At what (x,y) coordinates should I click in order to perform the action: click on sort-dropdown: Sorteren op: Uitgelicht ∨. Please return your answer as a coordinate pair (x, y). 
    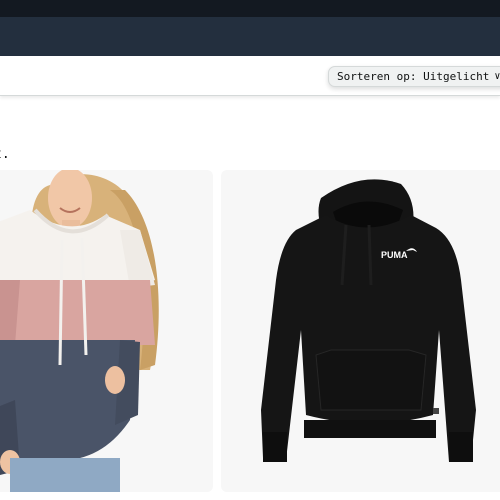
    Looking at the image, I should click on (414, 76).